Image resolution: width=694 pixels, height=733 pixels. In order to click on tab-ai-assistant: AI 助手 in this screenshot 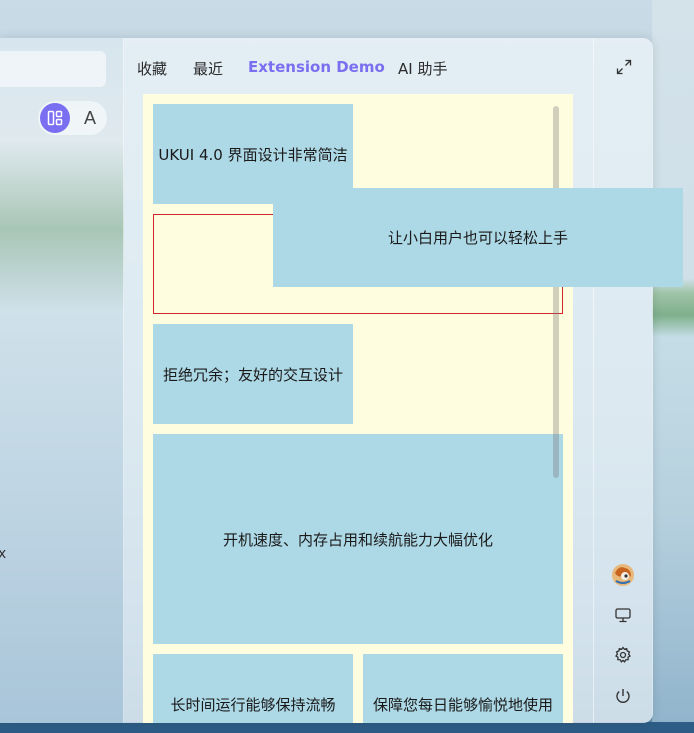, I will do `click(422, 68)`.